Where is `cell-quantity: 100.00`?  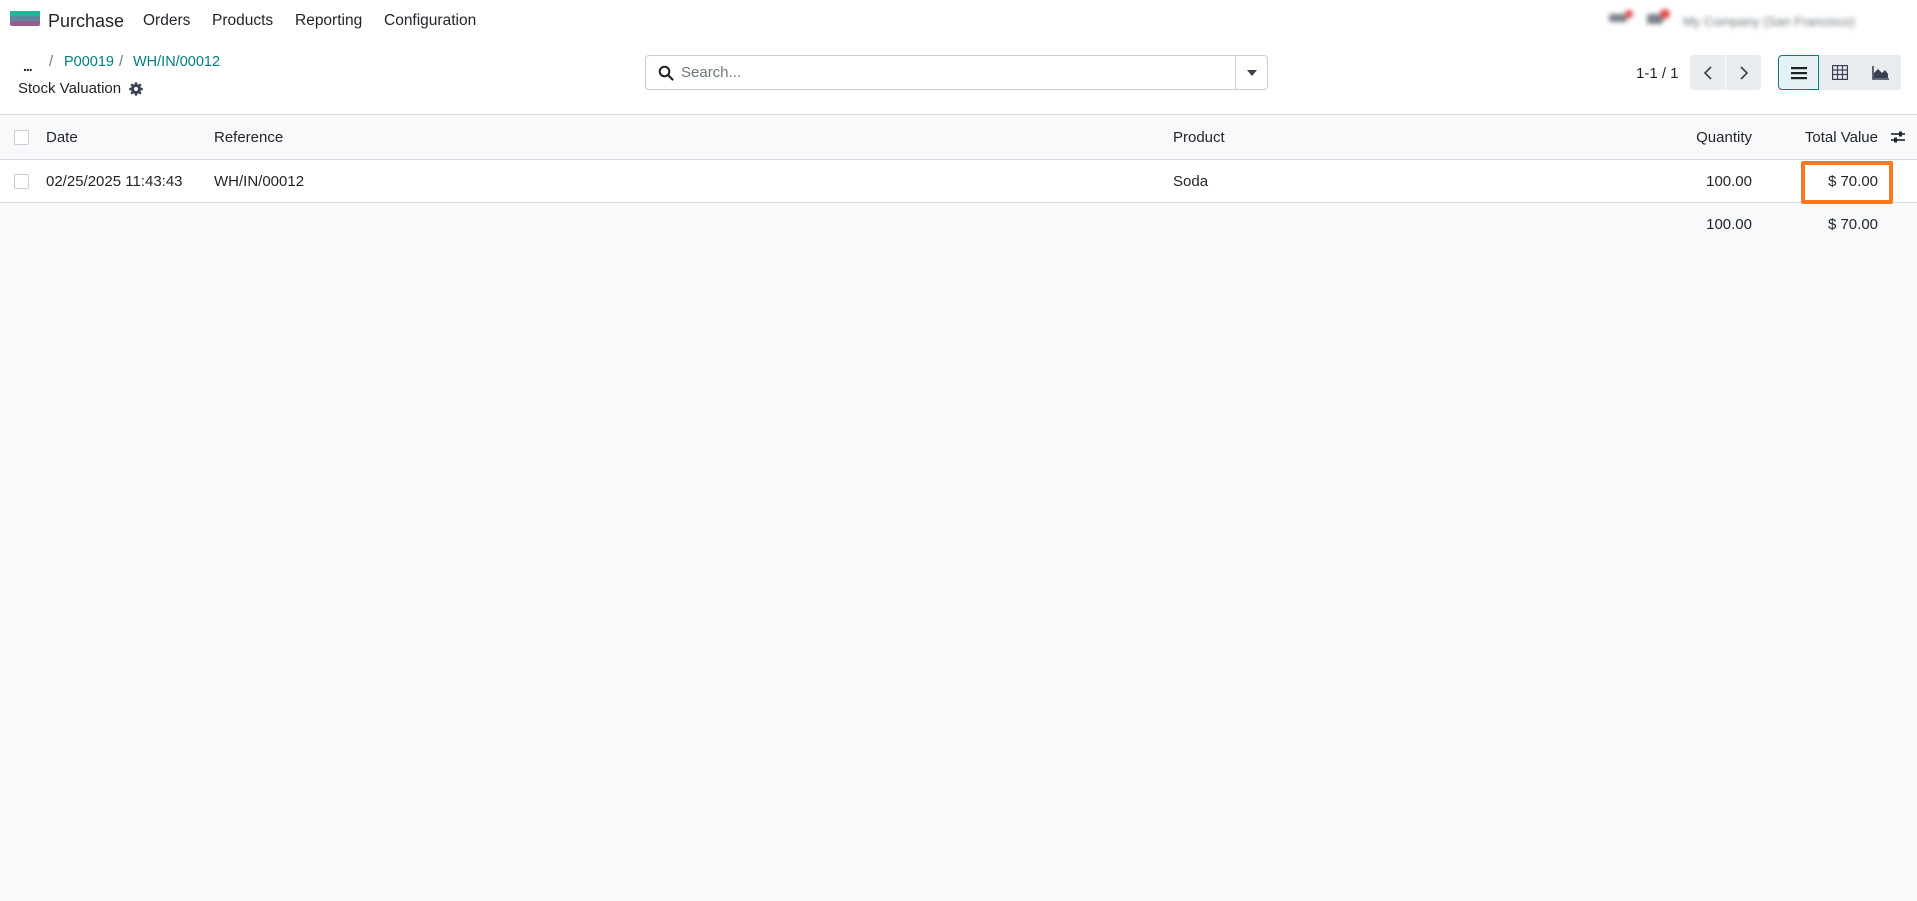 cell-quantity: 100.00 is located at coordinates (1729, 181).